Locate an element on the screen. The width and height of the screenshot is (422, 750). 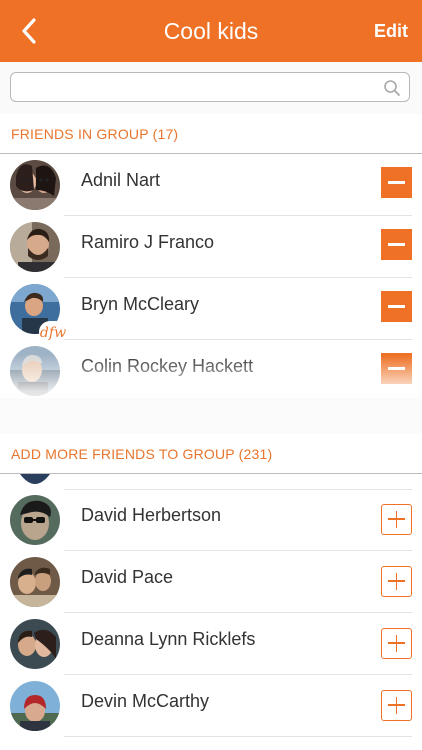
list-item: dfw Bryn McCleary is located at coordinates (211, 310).